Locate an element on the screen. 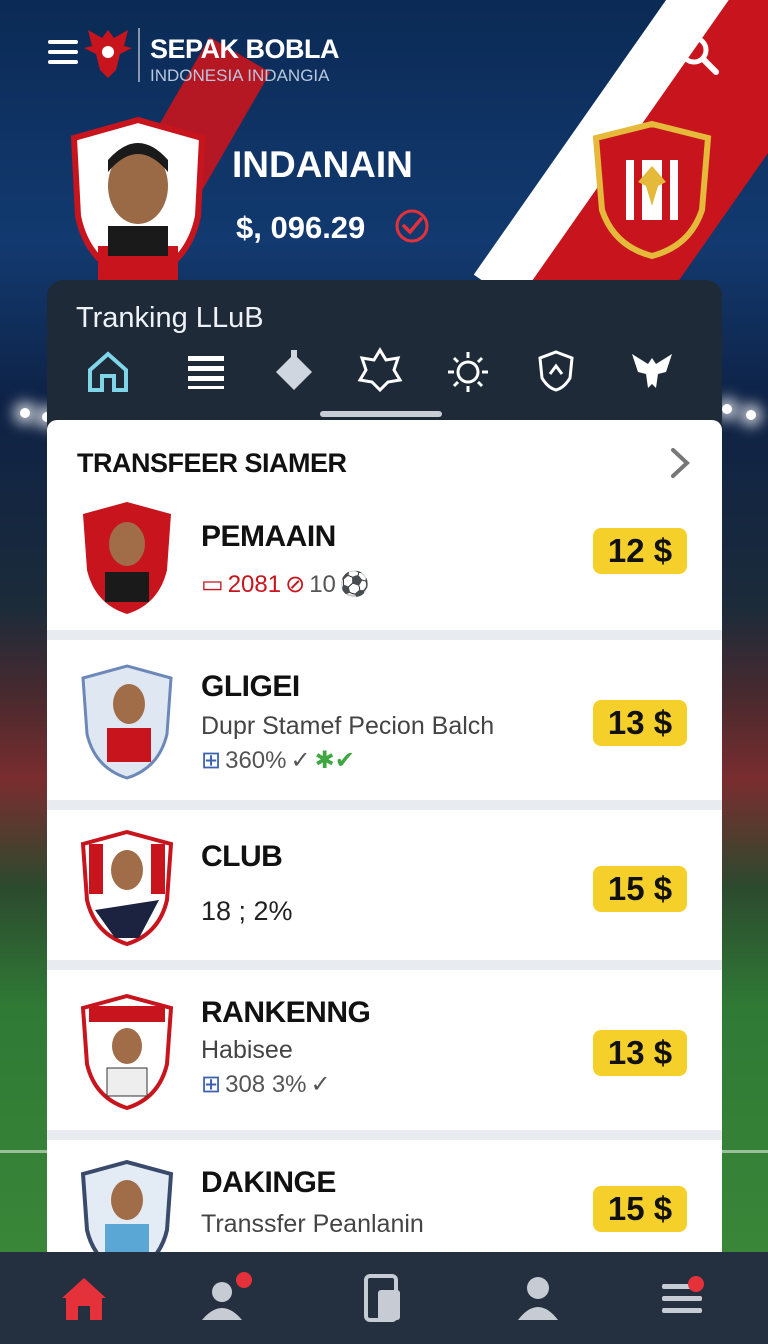  check-icon: ⊘ is located at coordinates (295, 584).